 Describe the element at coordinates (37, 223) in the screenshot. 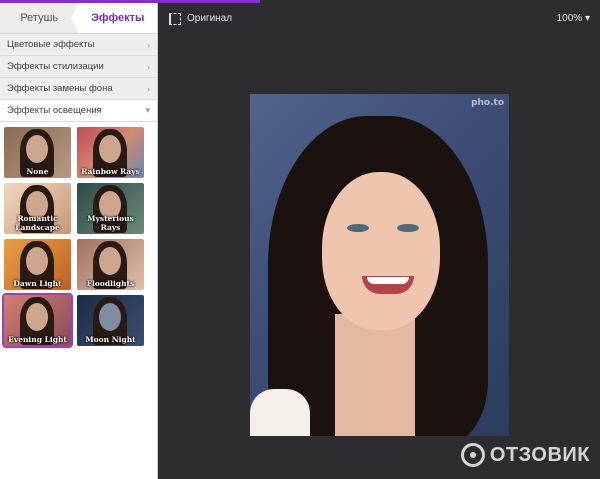

I see `effect-label: Romantic Landscape` at that location.